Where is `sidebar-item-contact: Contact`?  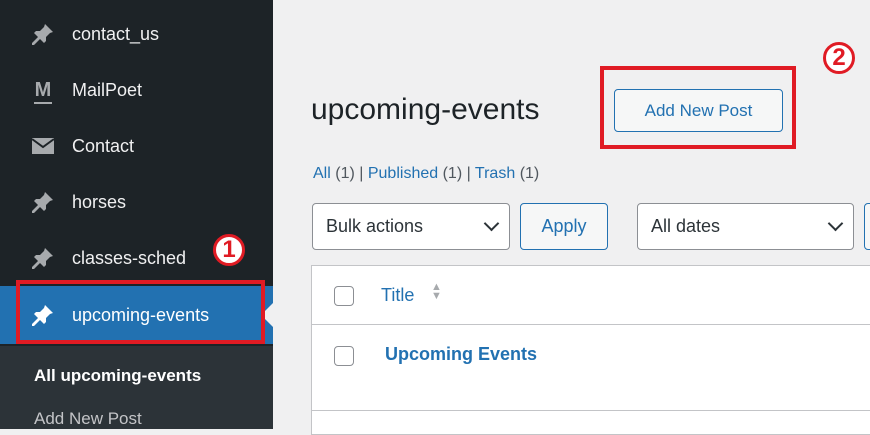 sidebar-item-contact: Contact is located at coordinates (136, 146).